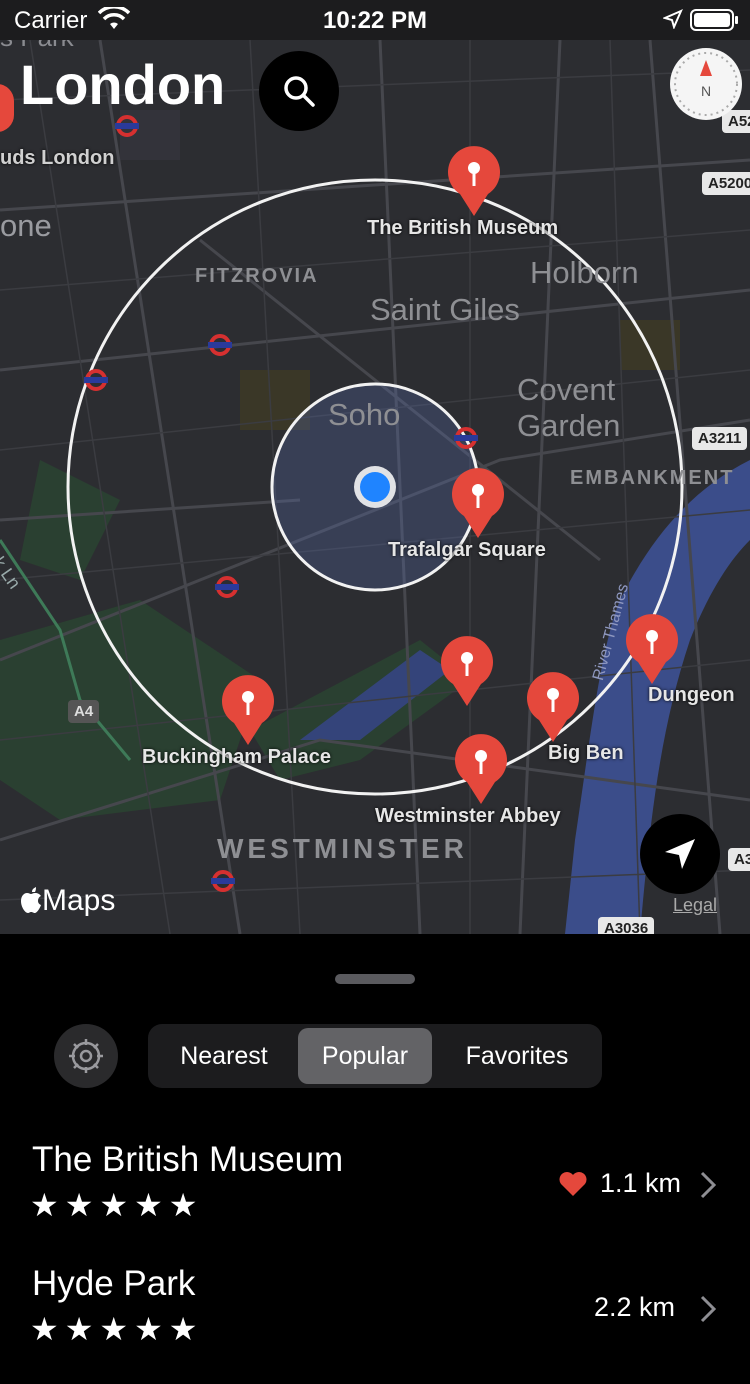 This screenshot has height=1384, width=750. Describe the element at coordinates (364, 414) in the screenshot. I see `area-label-soho: Soho` at that location.